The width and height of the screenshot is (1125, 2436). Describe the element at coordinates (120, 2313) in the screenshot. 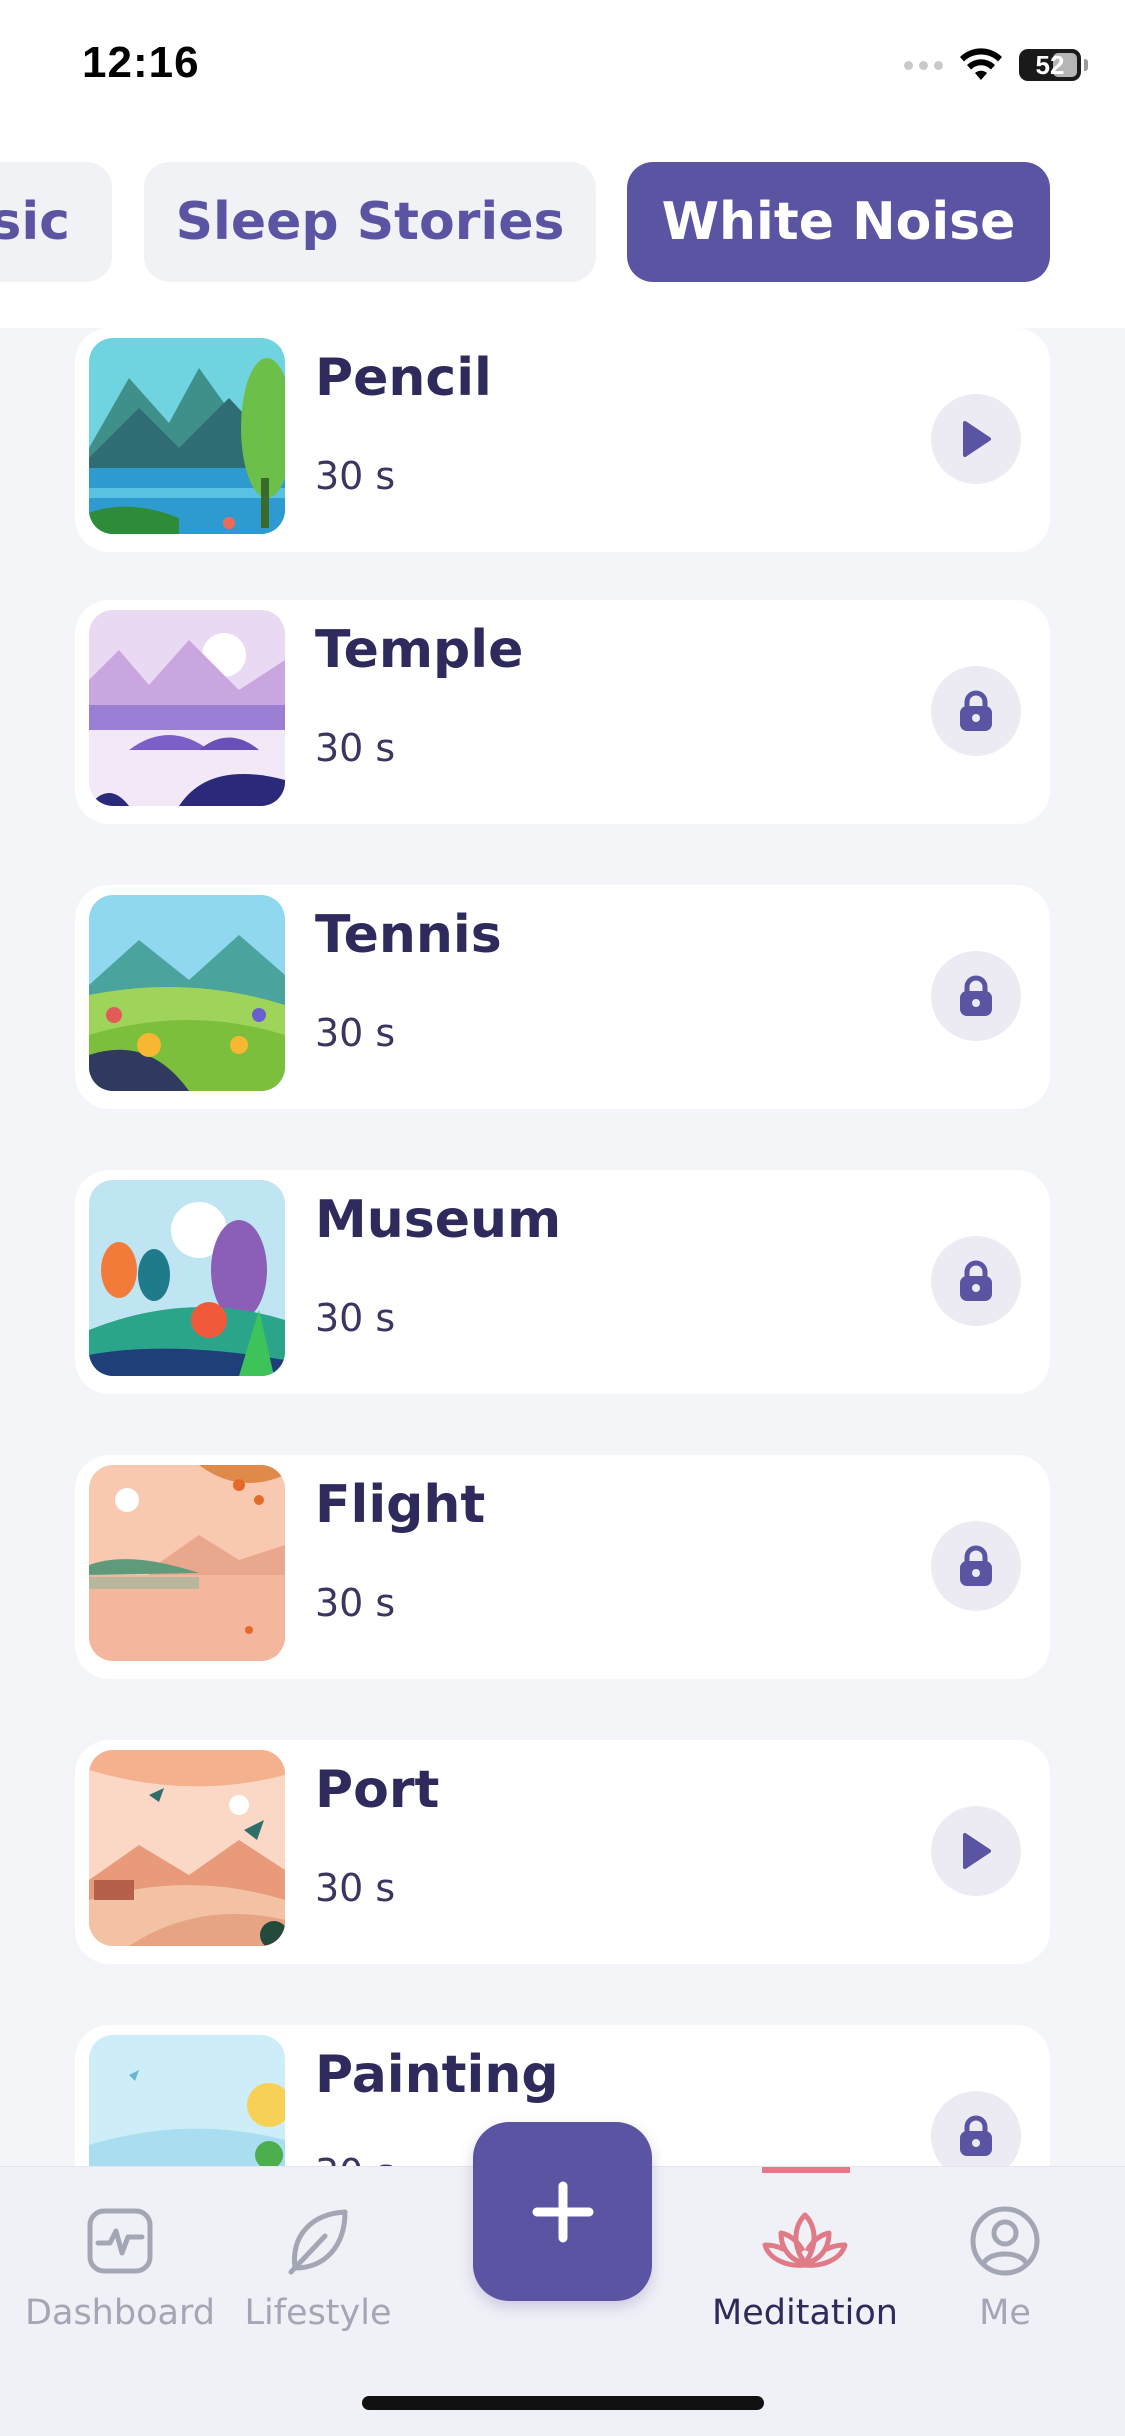

I see `nav-label: Dashboard` at that location.